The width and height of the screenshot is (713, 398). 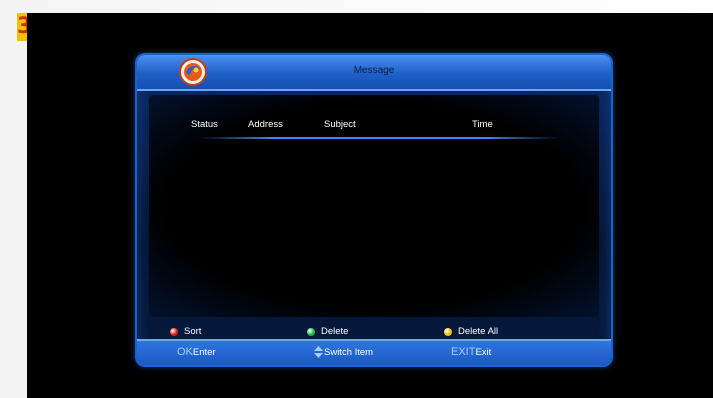 I want to click on legend-delete: Delete, so click(x=327, y=331).